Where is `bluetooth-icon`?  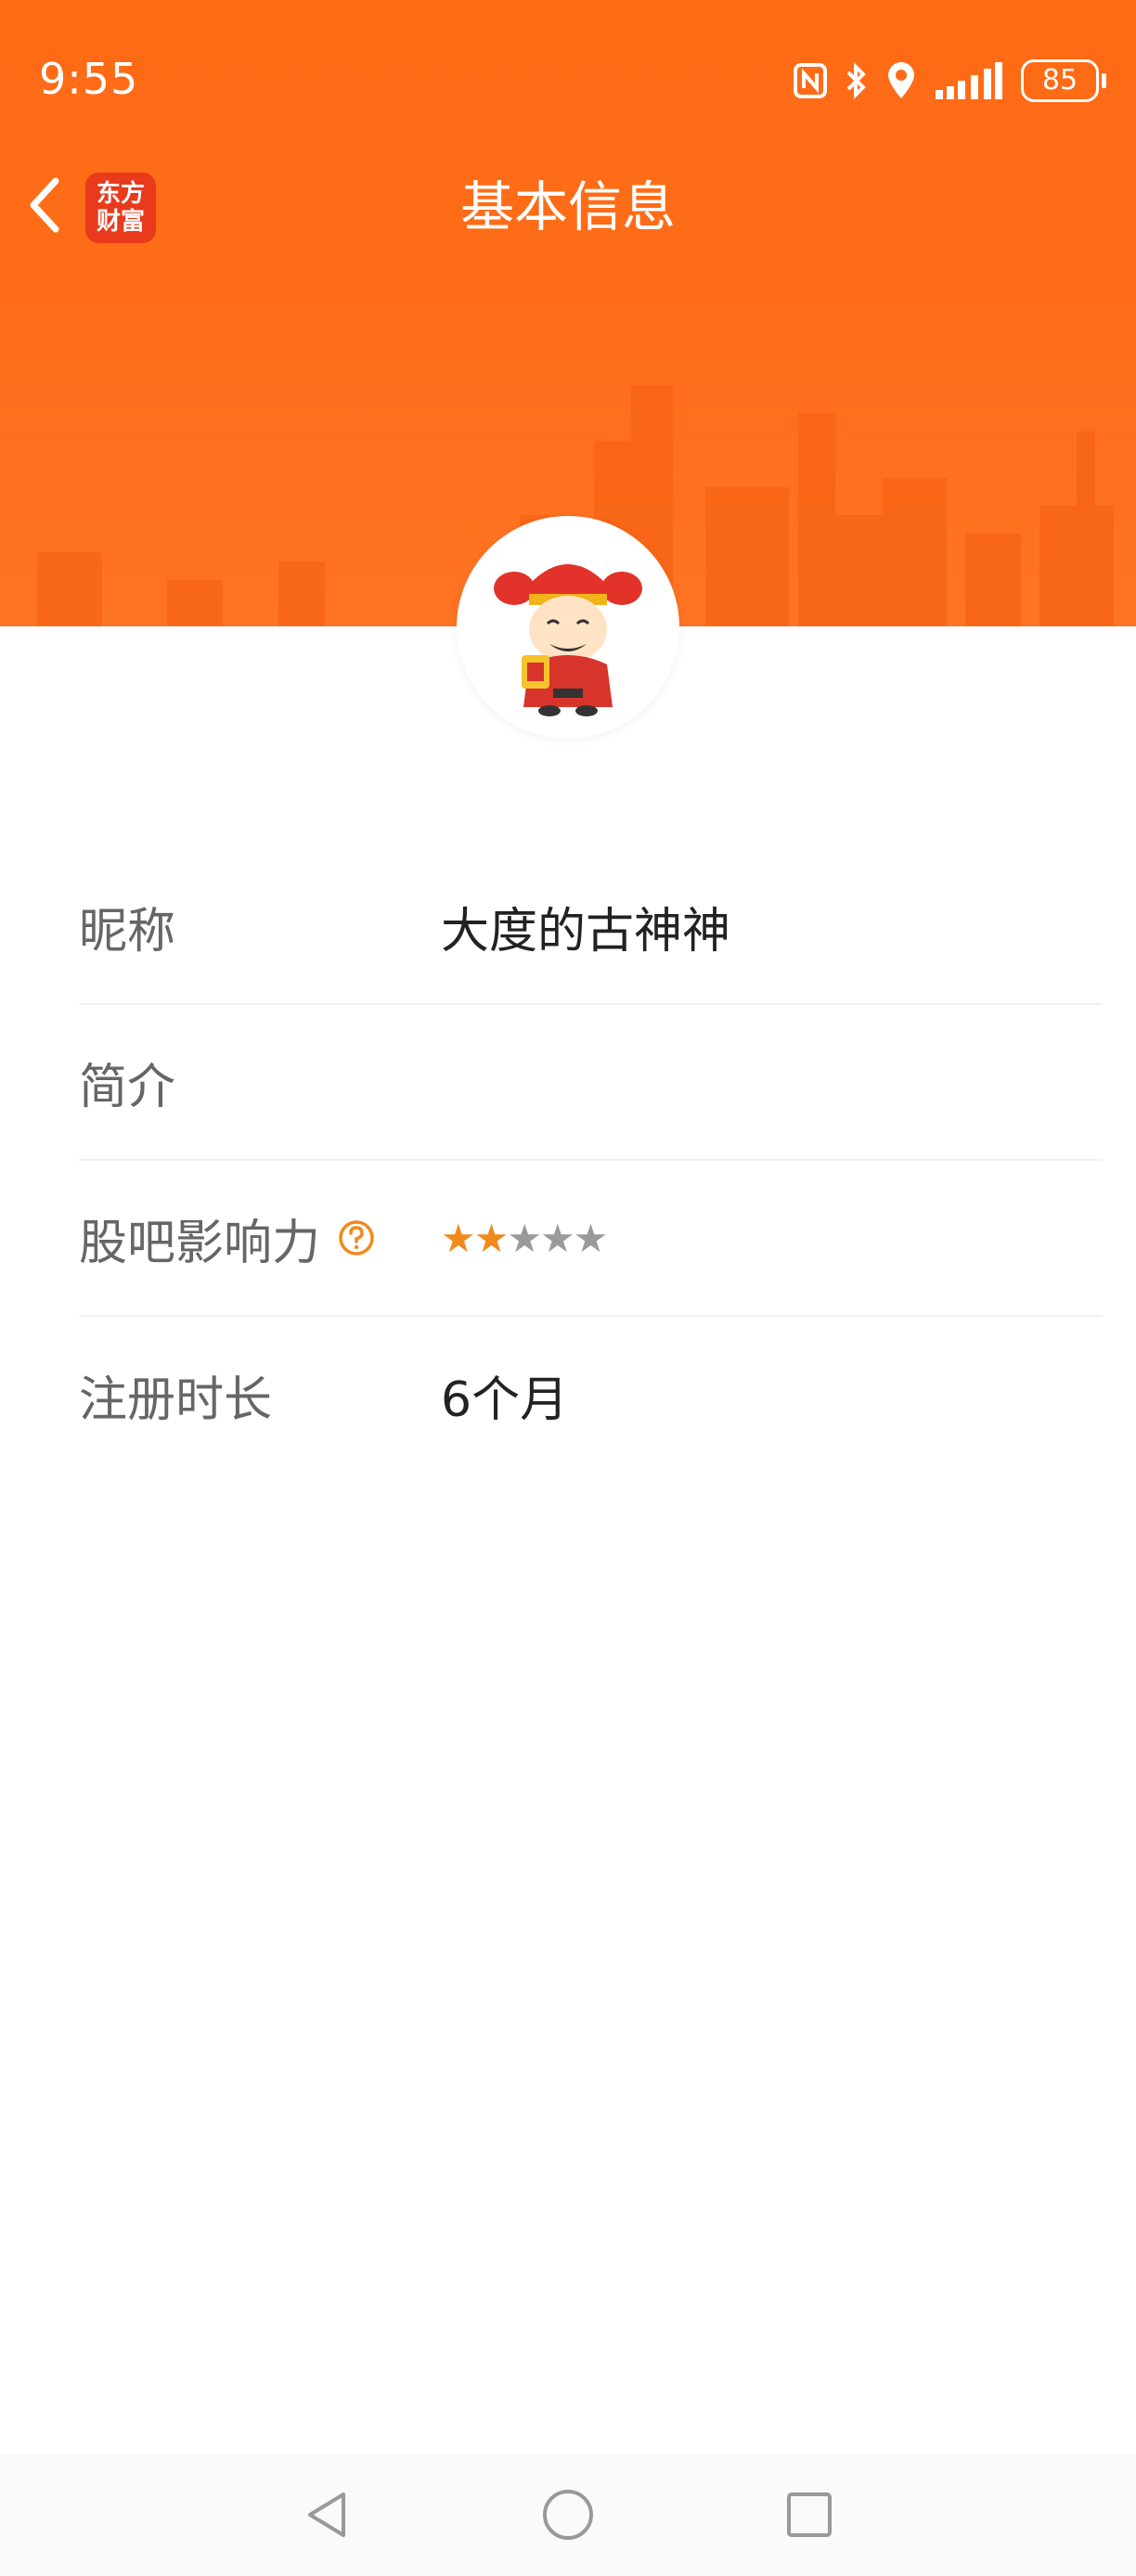
bluetooth-icon is located at coordinates (856, 81).